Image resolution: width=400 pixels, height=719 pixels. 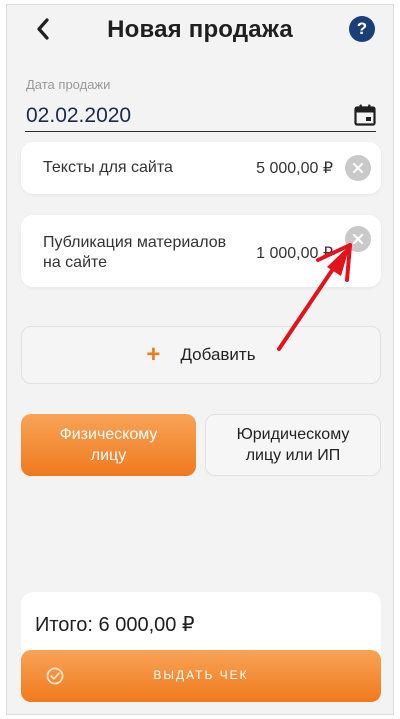 I want to click on item-name: Публикация материалов на сайте, so click(x=135, y=252).